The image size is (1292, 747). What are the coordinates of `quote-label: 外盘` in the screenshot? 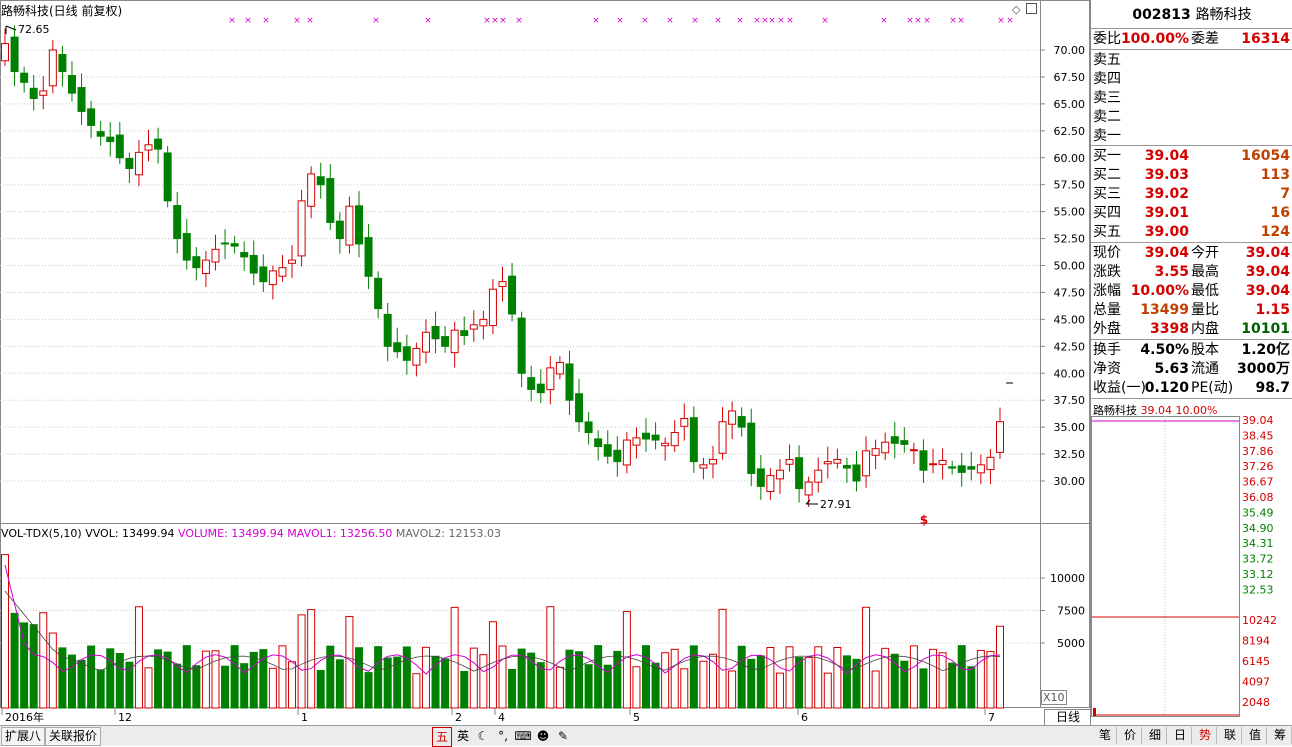 It's located at (1107, 329).